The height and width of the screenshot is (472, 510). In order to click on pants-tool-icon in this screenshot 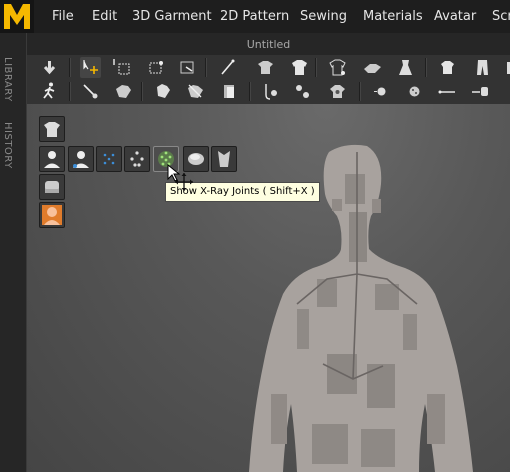, I will do `click(482, 67)`.